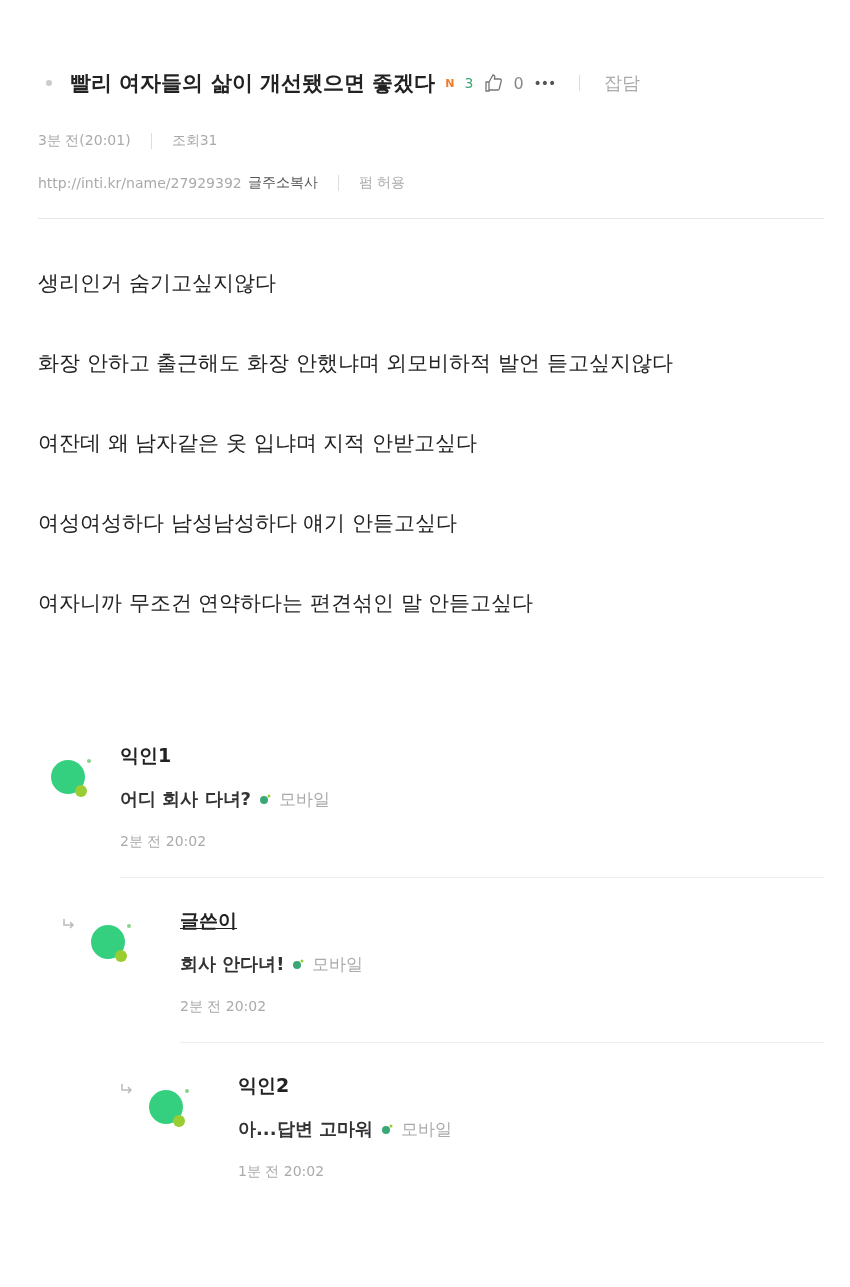  What do you see at coordinates (146, 756) in the screenshot?
I see `comment-author: 익인1` at bounding box center [146, 756].